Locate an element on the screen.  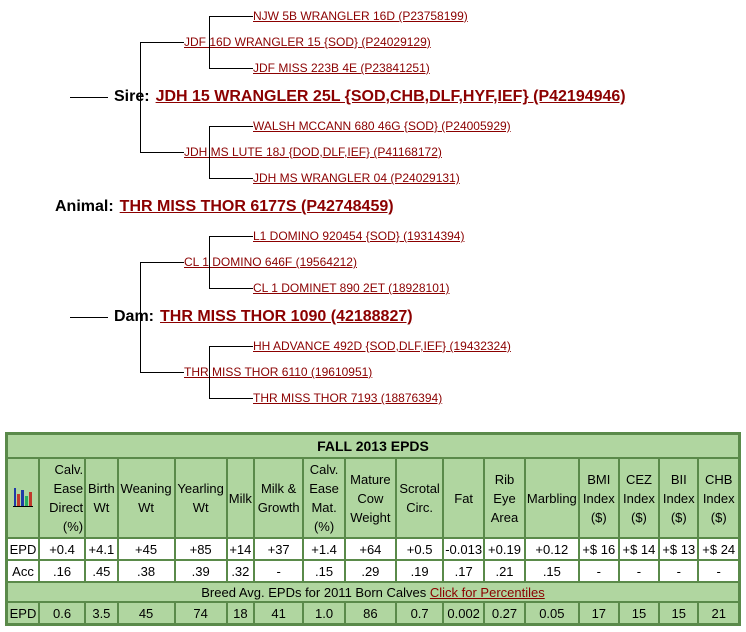
pedigree-entry: THR MISS THOR 6110 (19610951) is located at coordinates (256, 372).